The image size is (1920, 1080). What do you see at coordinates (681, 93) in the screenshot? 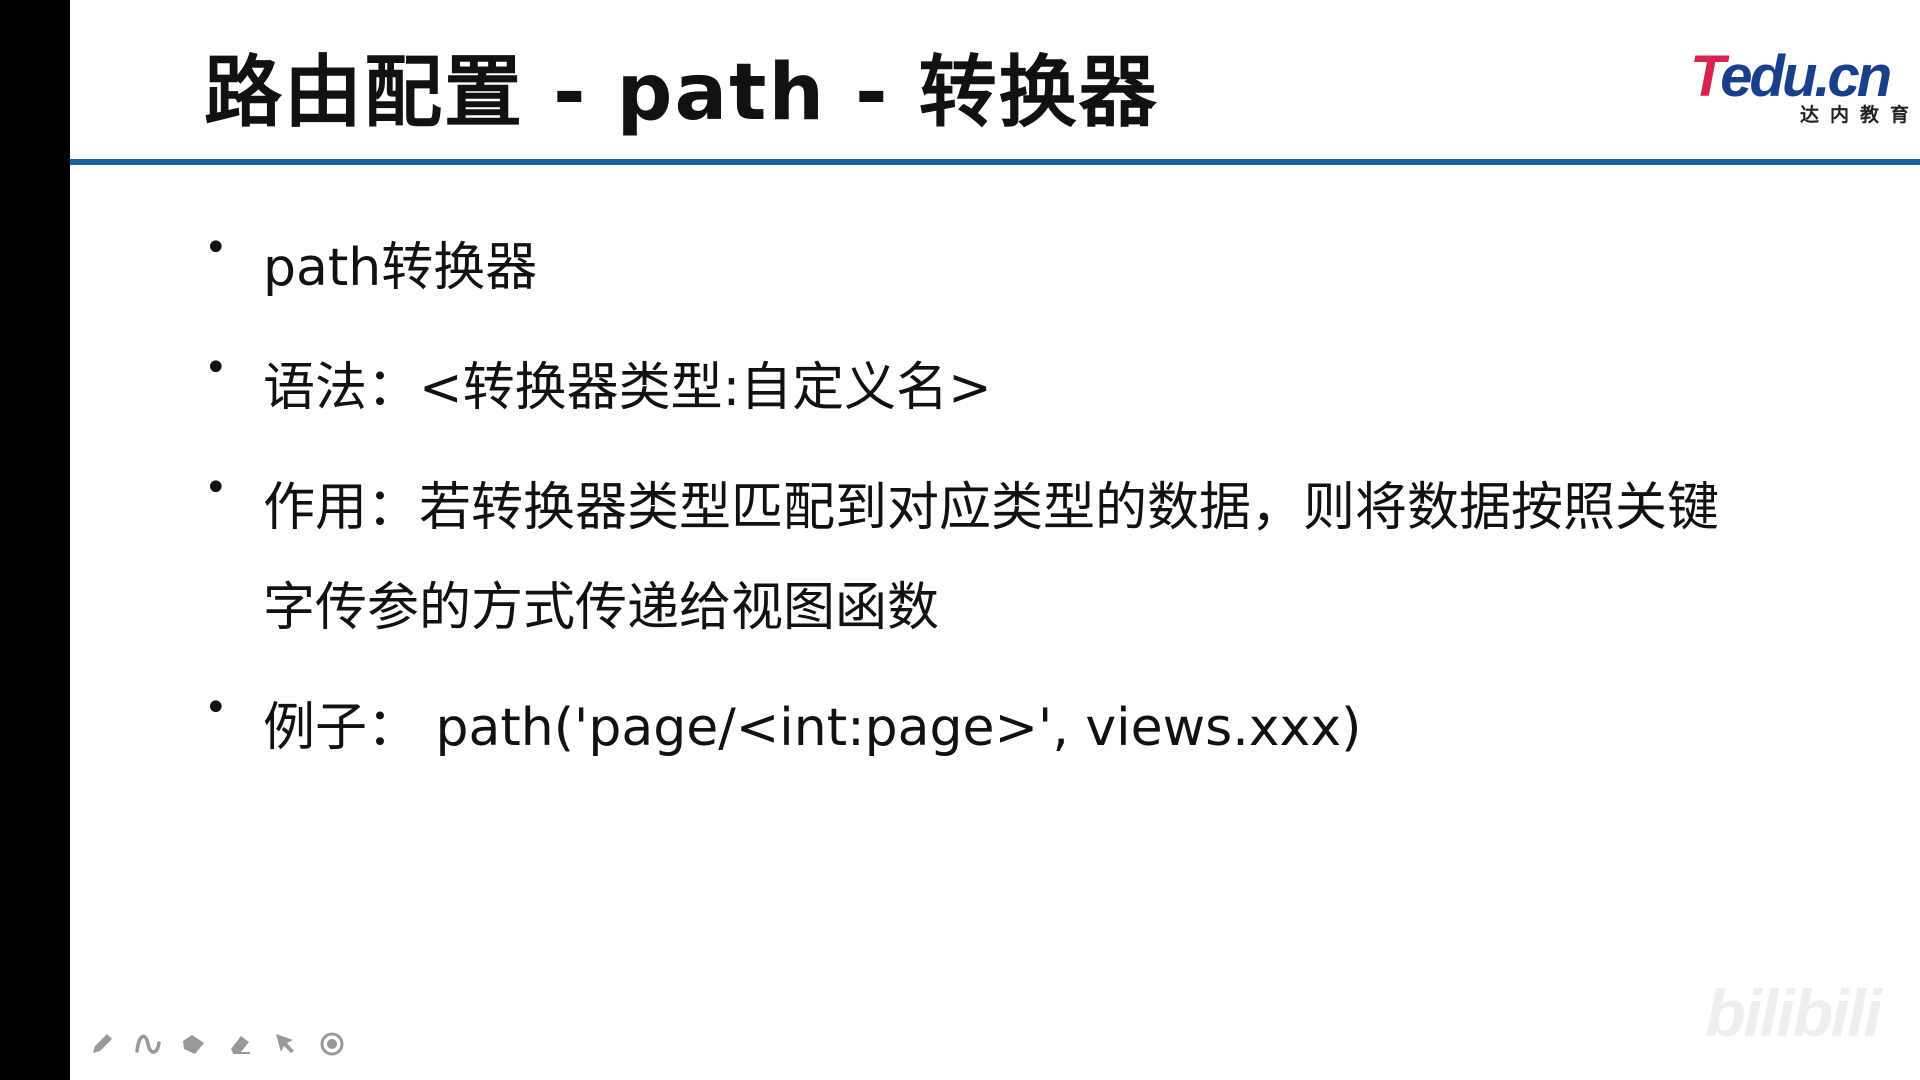
I see `slide-title: 路由配置 - path - 转换器` at bounding box center [681, 93].